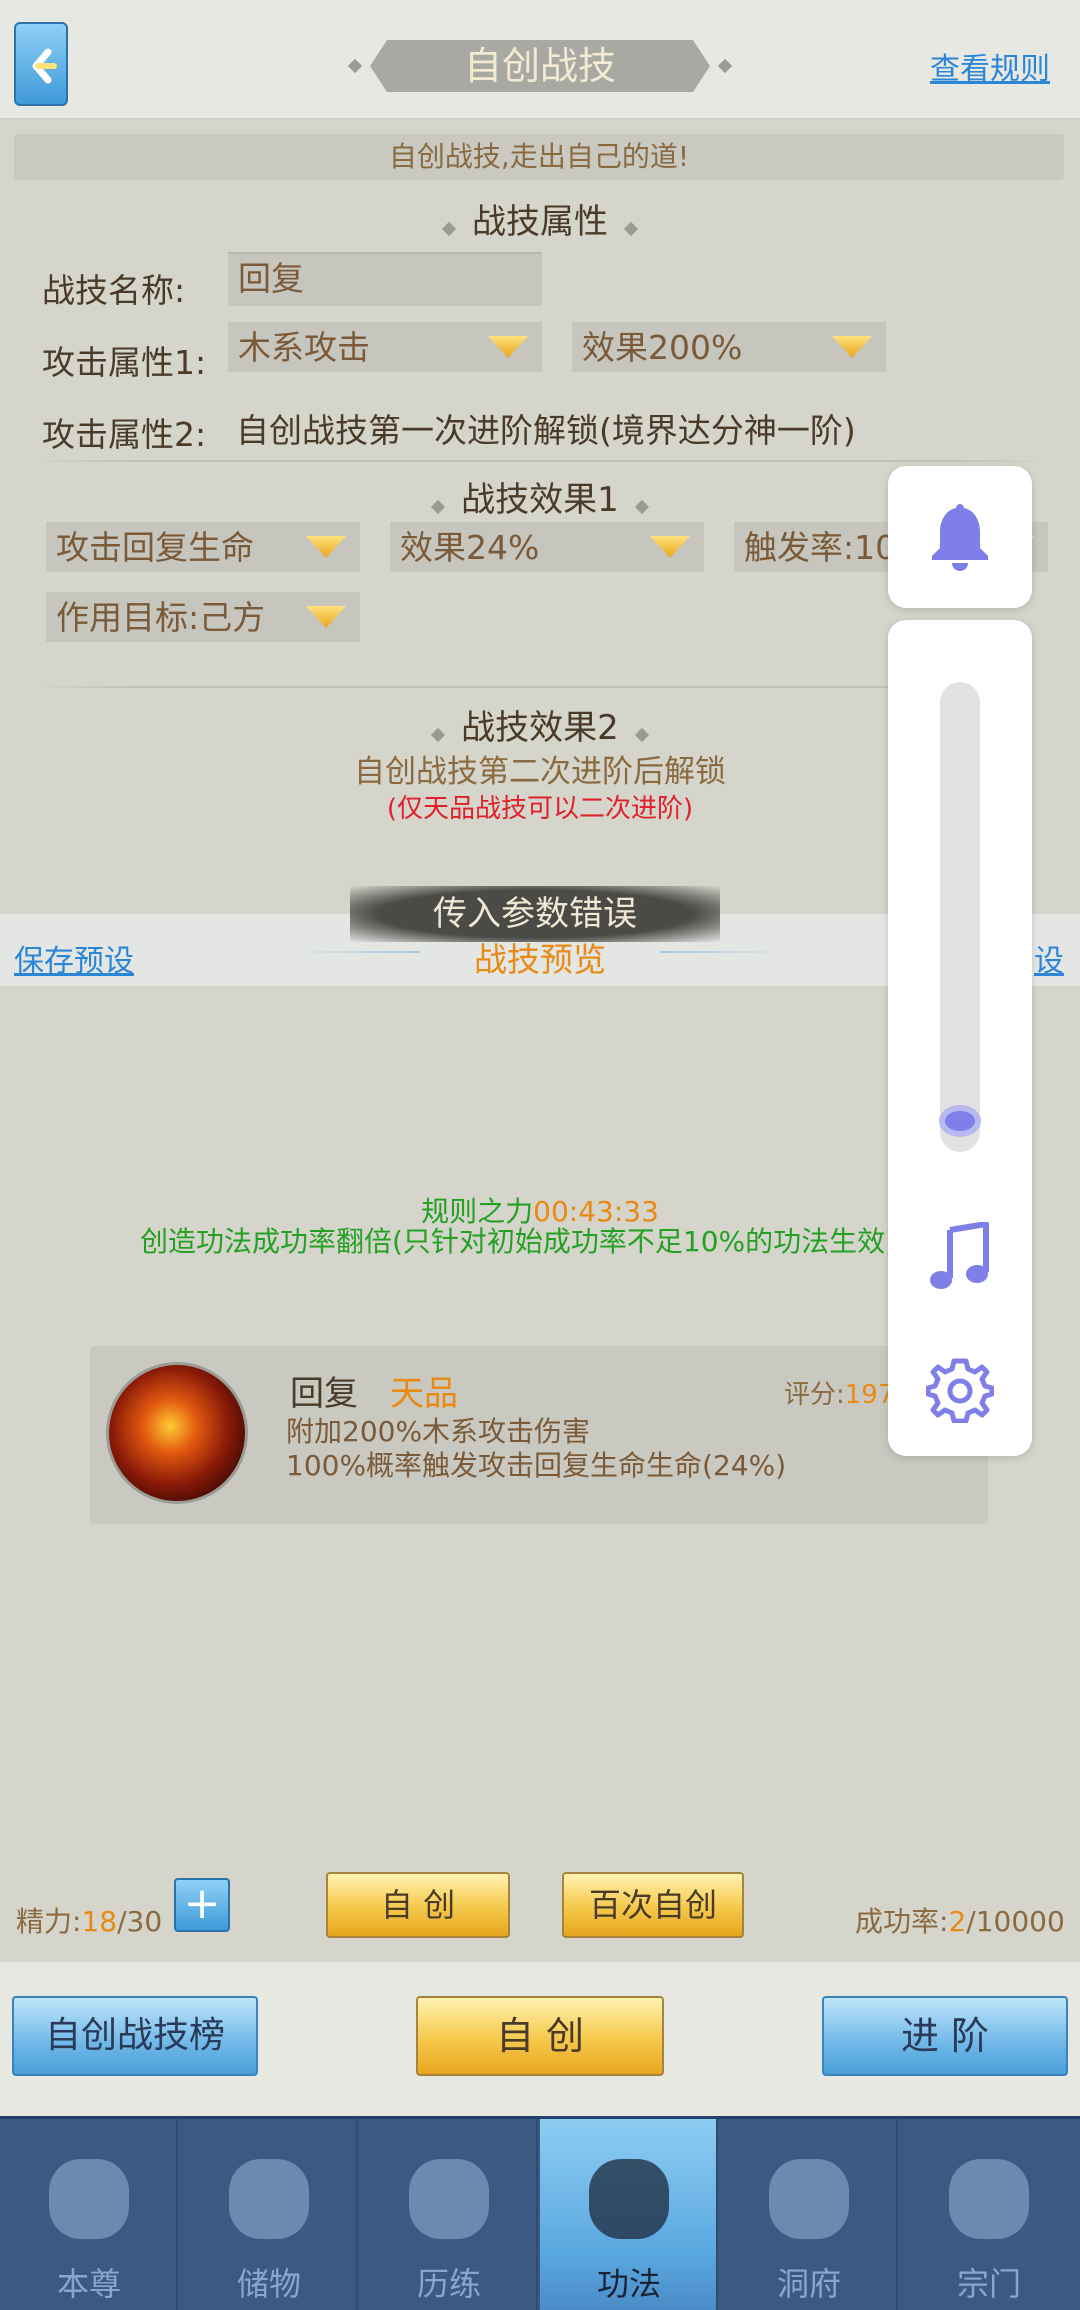 The width and height of the screenshot is (1080, 2310). What do you see at coordinates (653, 1905) in the screenshot?
I see `create-hundred-button: 百次自创` at bounding box center [653, 1905].